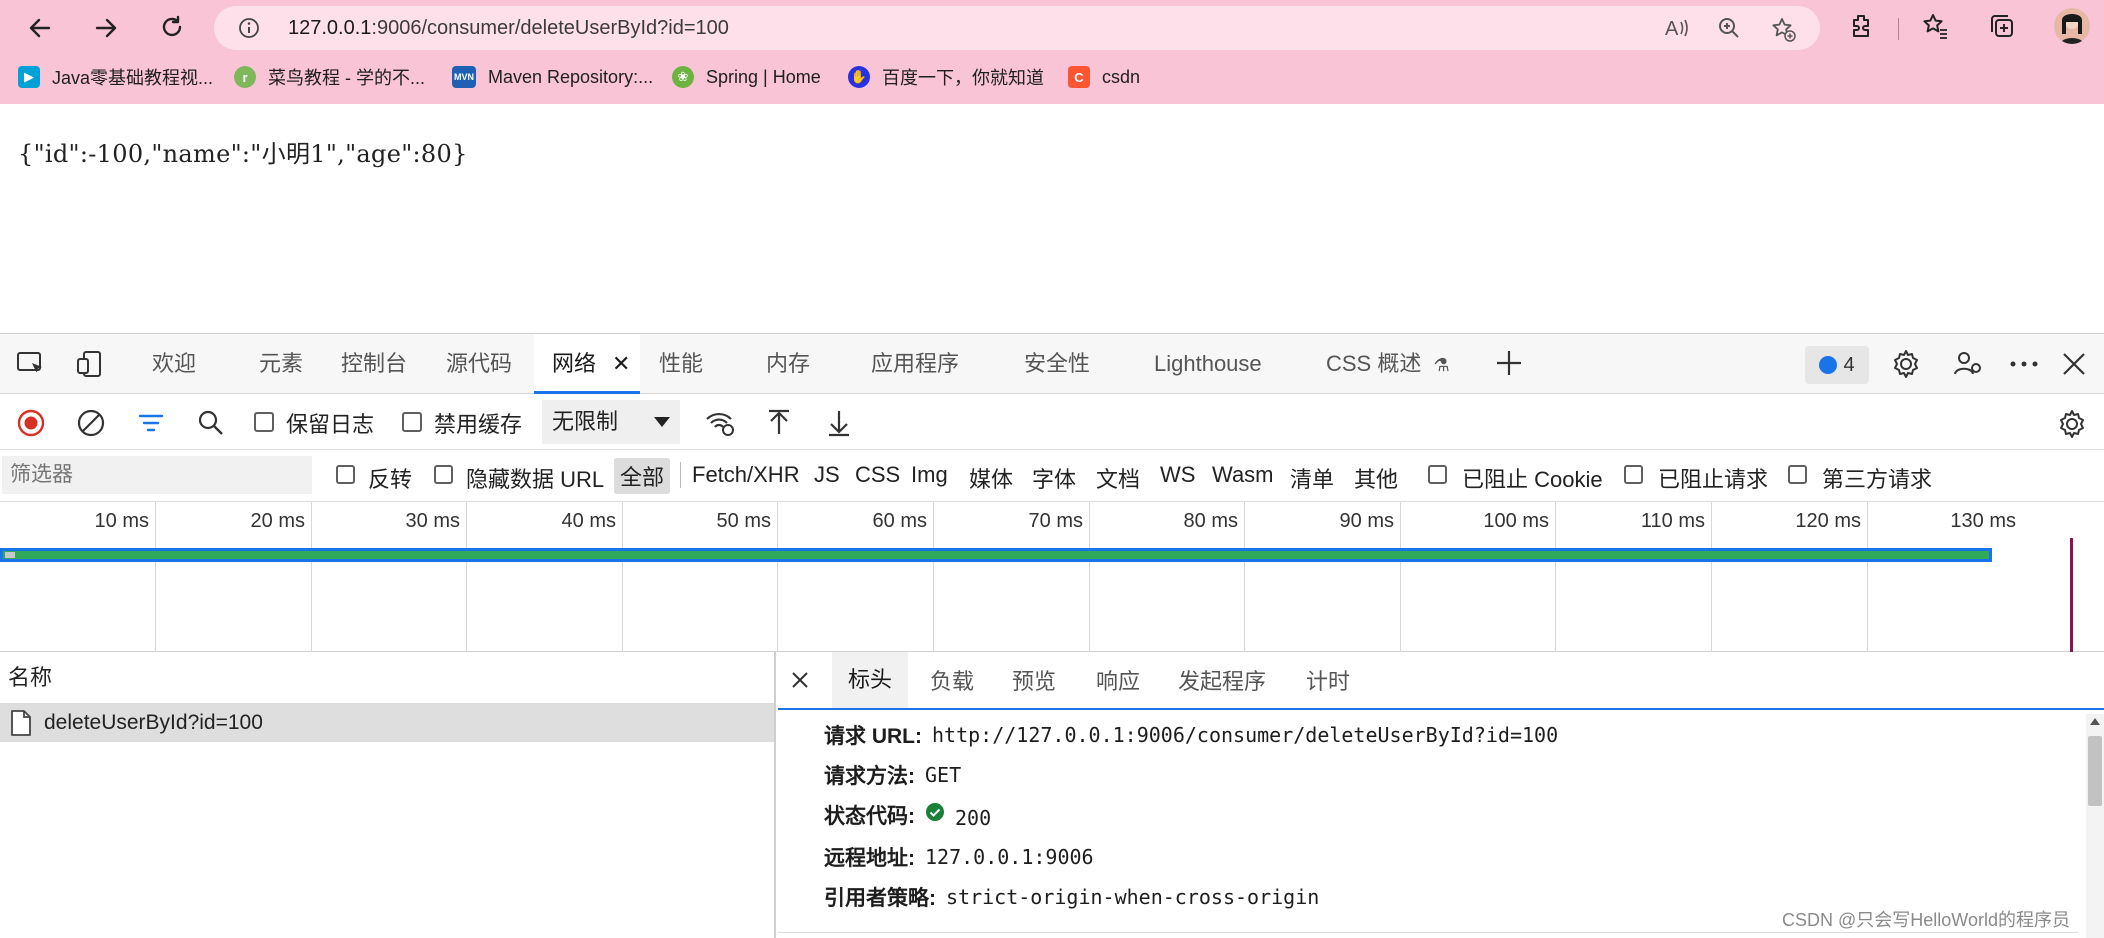 The image size is (2104, 938). Describe the element at coordinates (1177, 475) in the screenshot. I see `type-filter-ws: WS` at that location.